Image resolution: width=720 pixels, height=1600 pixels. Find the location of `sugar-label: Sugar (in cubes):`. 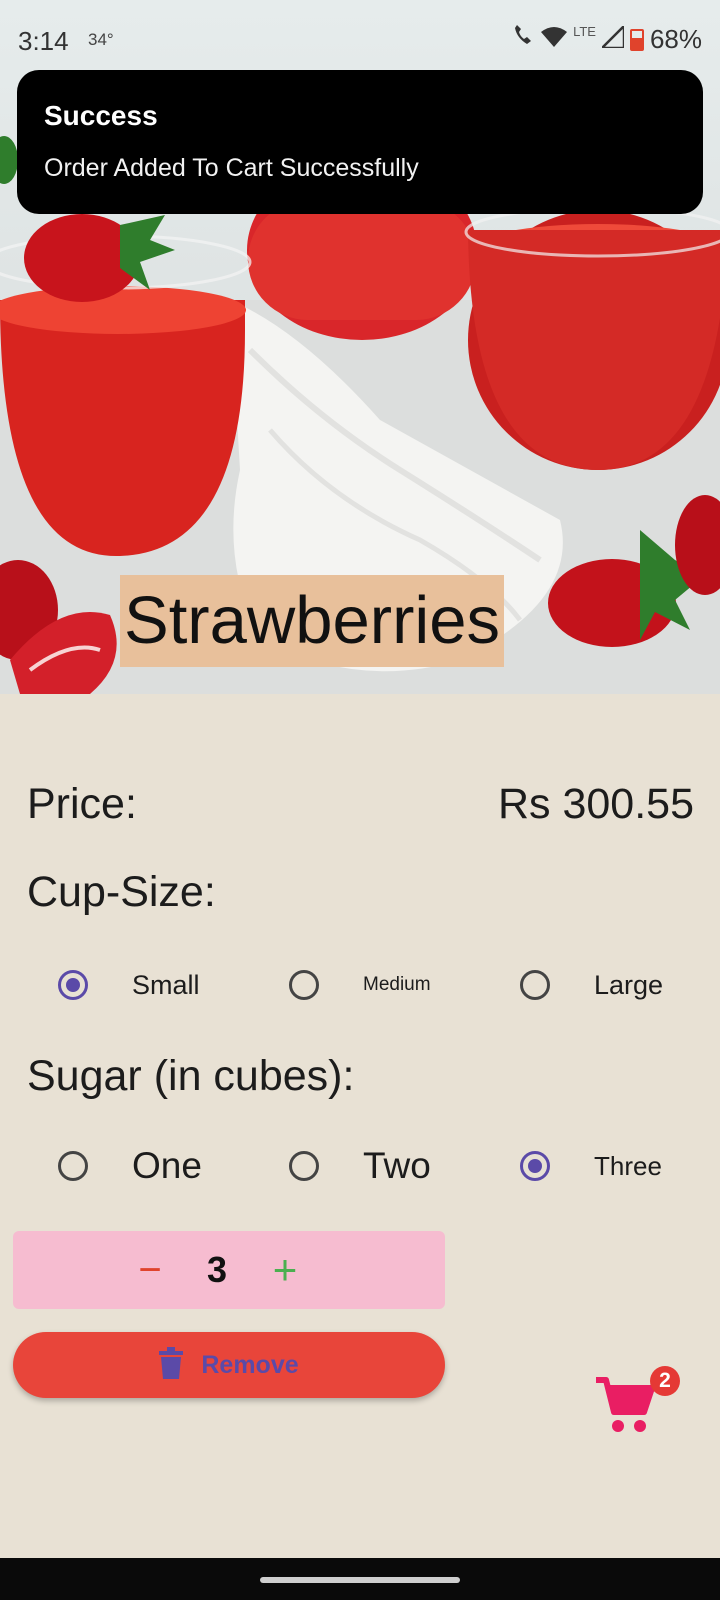

sugar-label: Sugar (in cubes): is located at coordinates (191, 1076).